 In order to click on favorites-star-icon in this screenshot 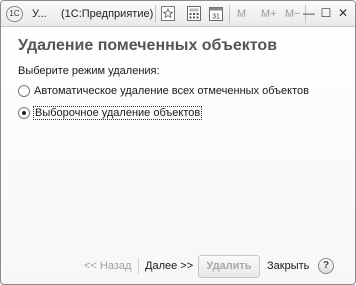, I will do `click(168, 13)`.